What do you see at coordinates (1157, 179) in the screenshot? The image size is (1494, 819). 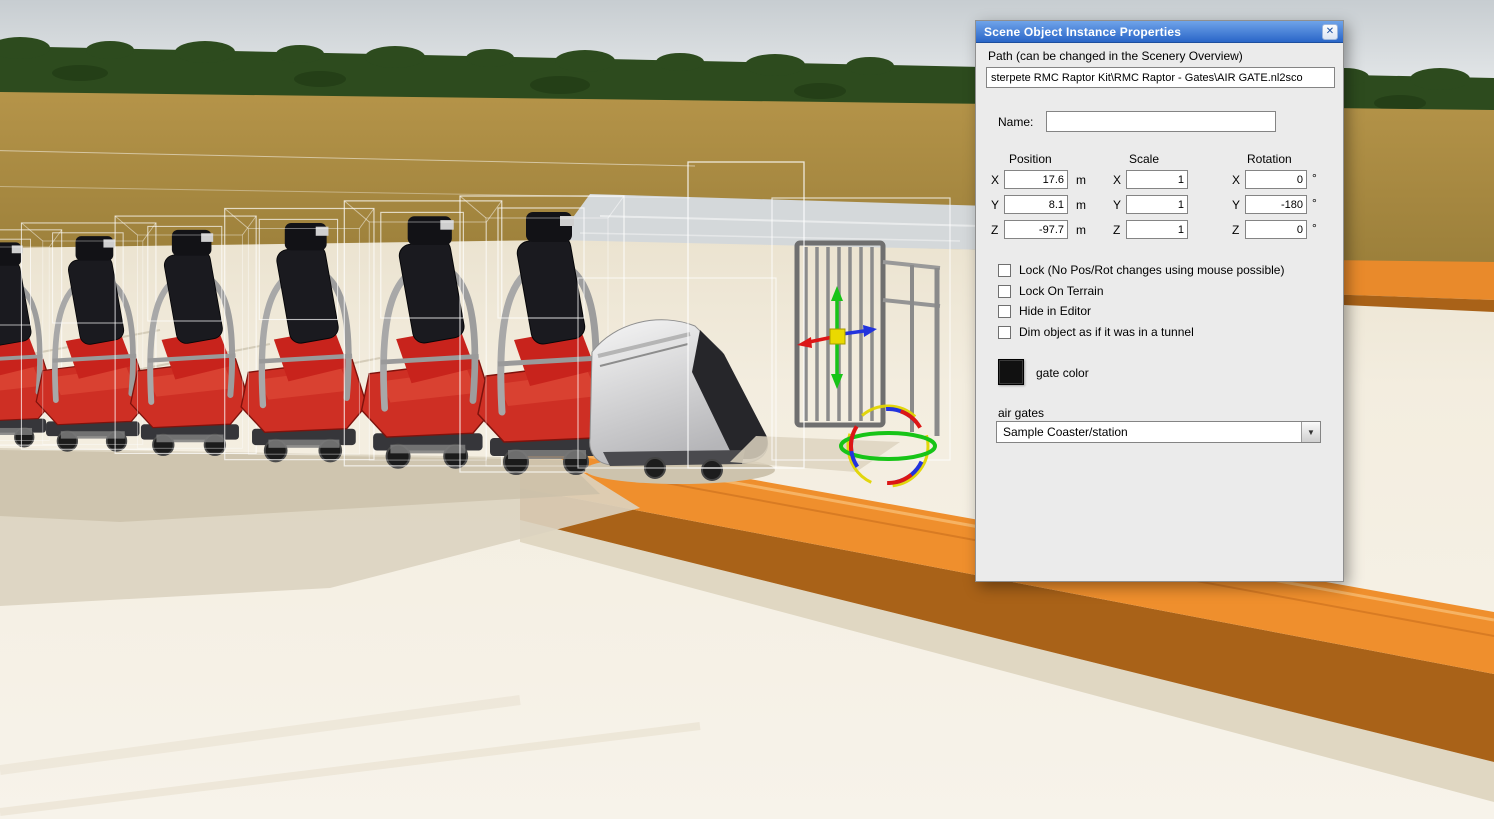 I see `scale-x-input` at bounding box center [1157, 179].